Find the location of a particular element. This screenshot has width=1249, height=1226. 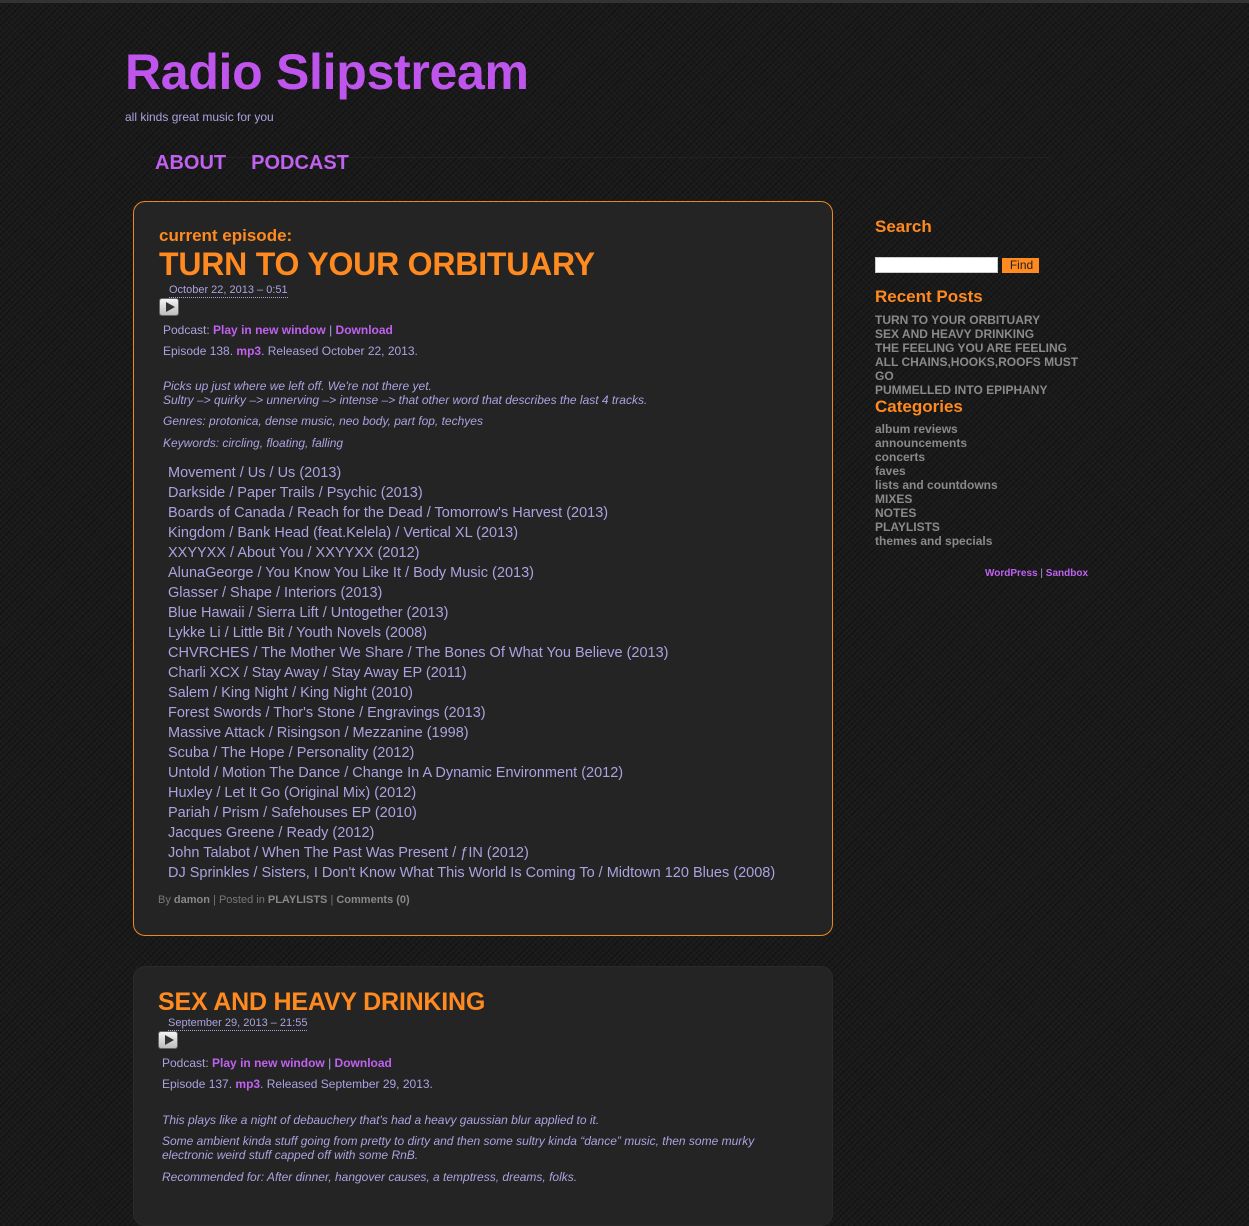

track-item: Pariah / Prism / Safehouses EP (2010) is located at coordinates (292, 813).